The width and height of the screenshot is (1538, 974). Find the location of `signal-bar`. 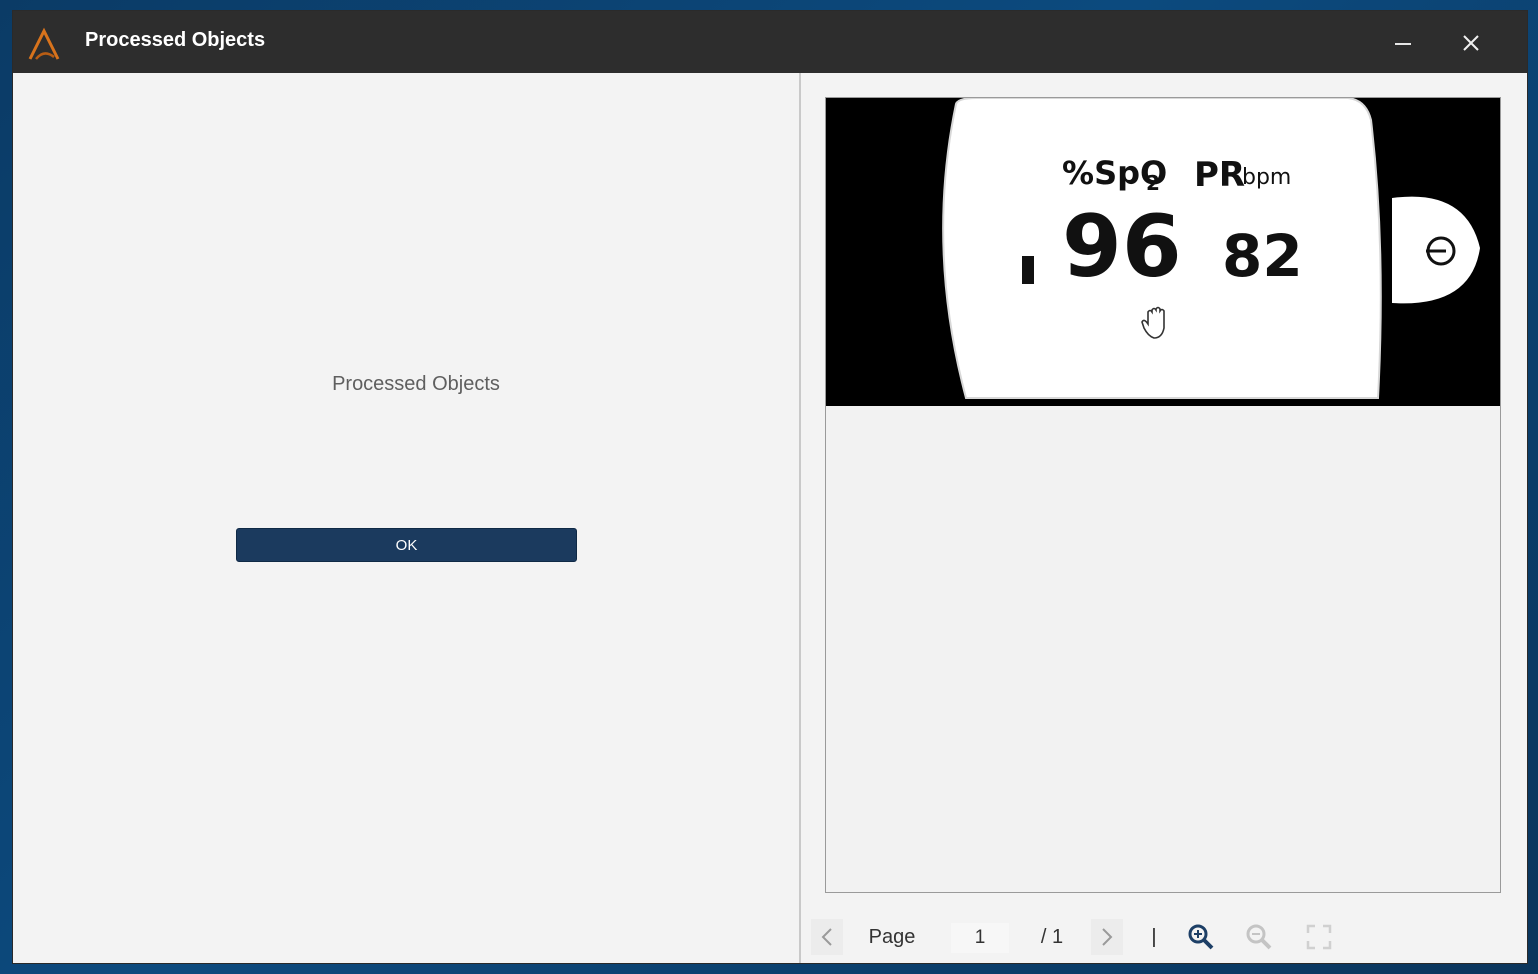

signal-bar is located at coordinates (1028, 270).